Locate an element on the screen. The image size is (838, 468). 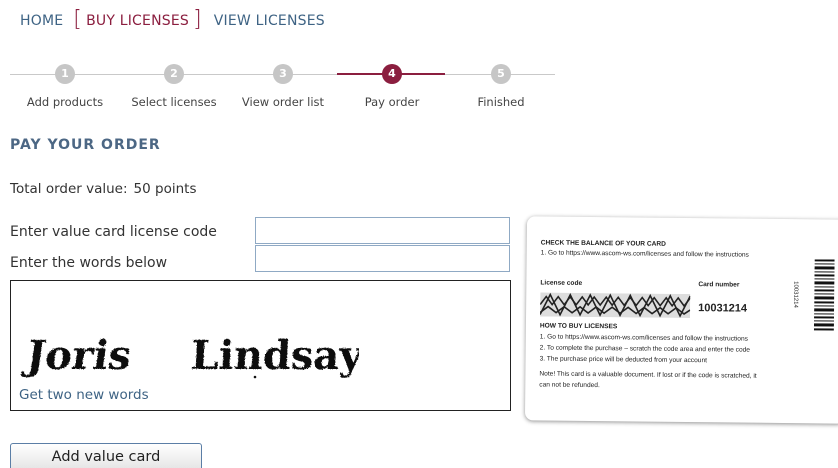
step-view-order-list: 3 View order list is located at coordinates (283, 85).